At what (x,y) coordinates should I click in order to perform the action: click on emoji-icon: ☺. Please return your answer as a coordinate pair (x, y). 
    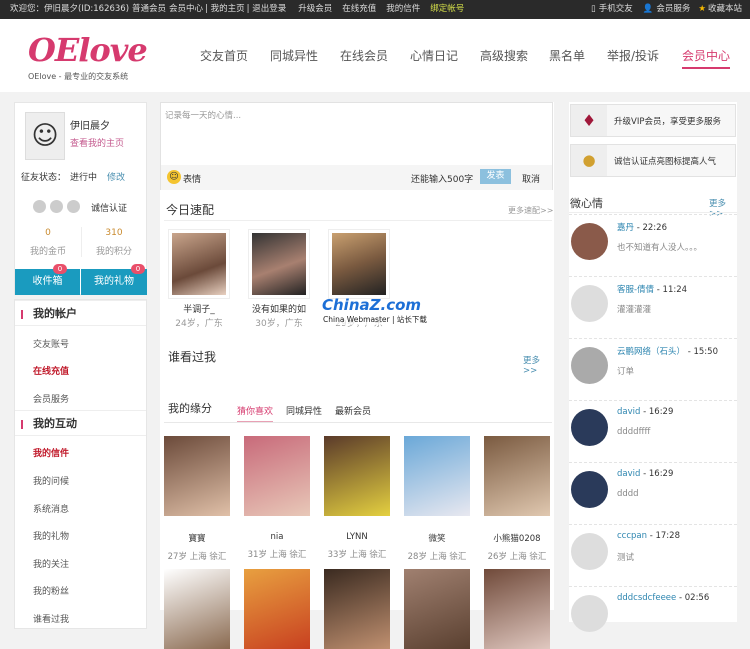
    Looking at the image, I should click on (174, 177).